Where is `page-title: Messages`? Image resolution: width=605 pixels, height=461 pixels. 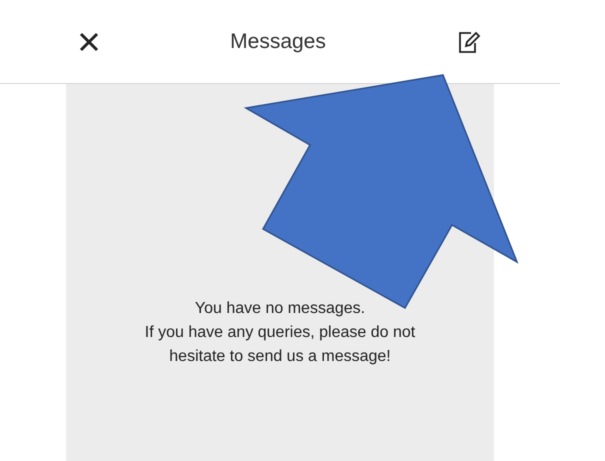 page-title: Messages is located at coordinates (278, 41).